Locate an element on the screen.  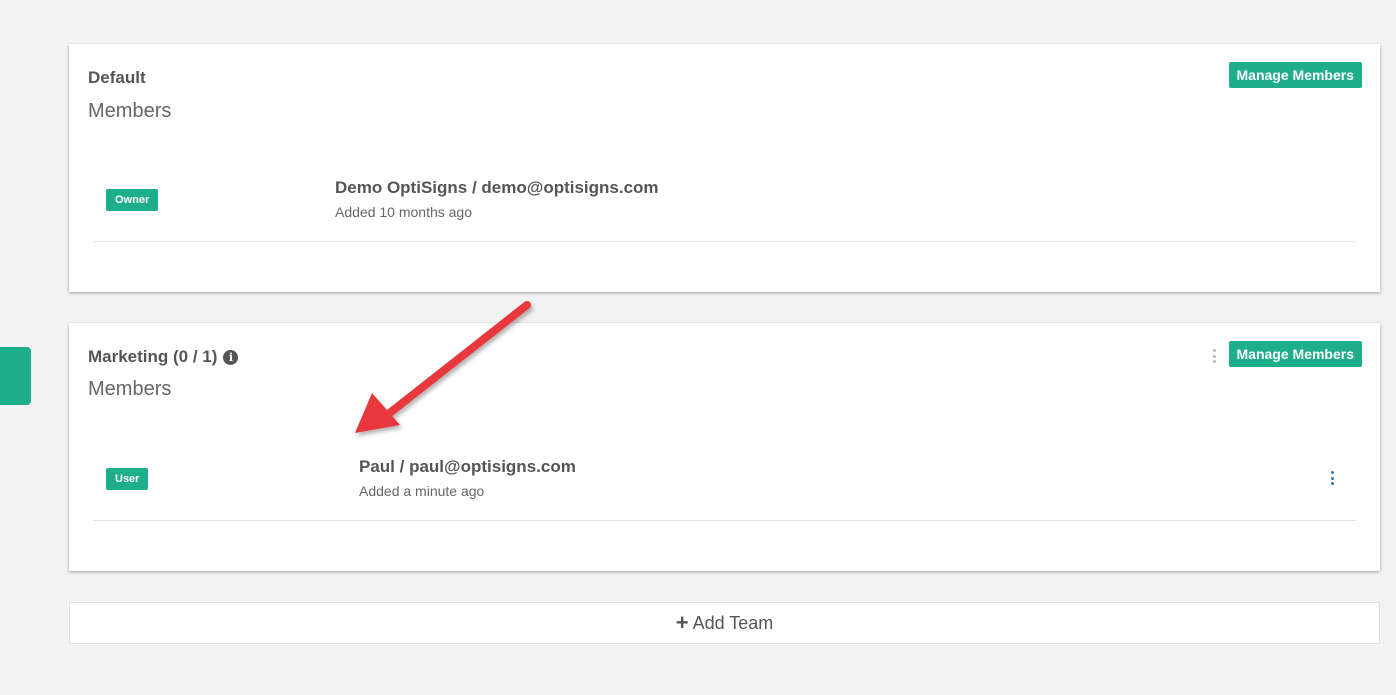
add-team-label: Add Team is located at coordinates (733, 622).